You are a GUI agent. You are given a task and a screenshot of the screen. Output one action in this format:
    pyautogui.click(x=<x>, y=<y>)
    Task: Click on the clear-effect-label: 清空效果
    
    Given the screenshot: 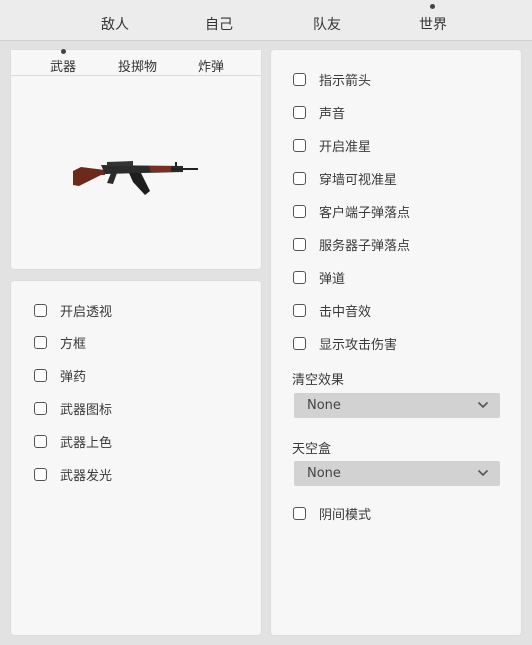 What is the action you would take?
    pyautogui.click(x=318, y=380)
    